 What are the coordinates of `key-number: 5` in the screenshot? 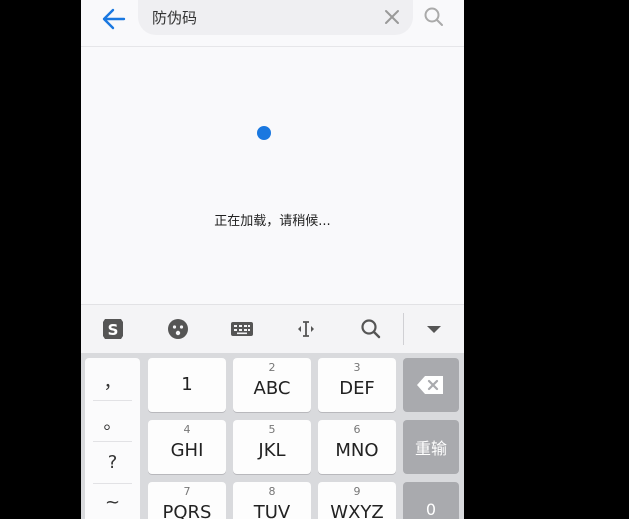 It's located at (272, 429).